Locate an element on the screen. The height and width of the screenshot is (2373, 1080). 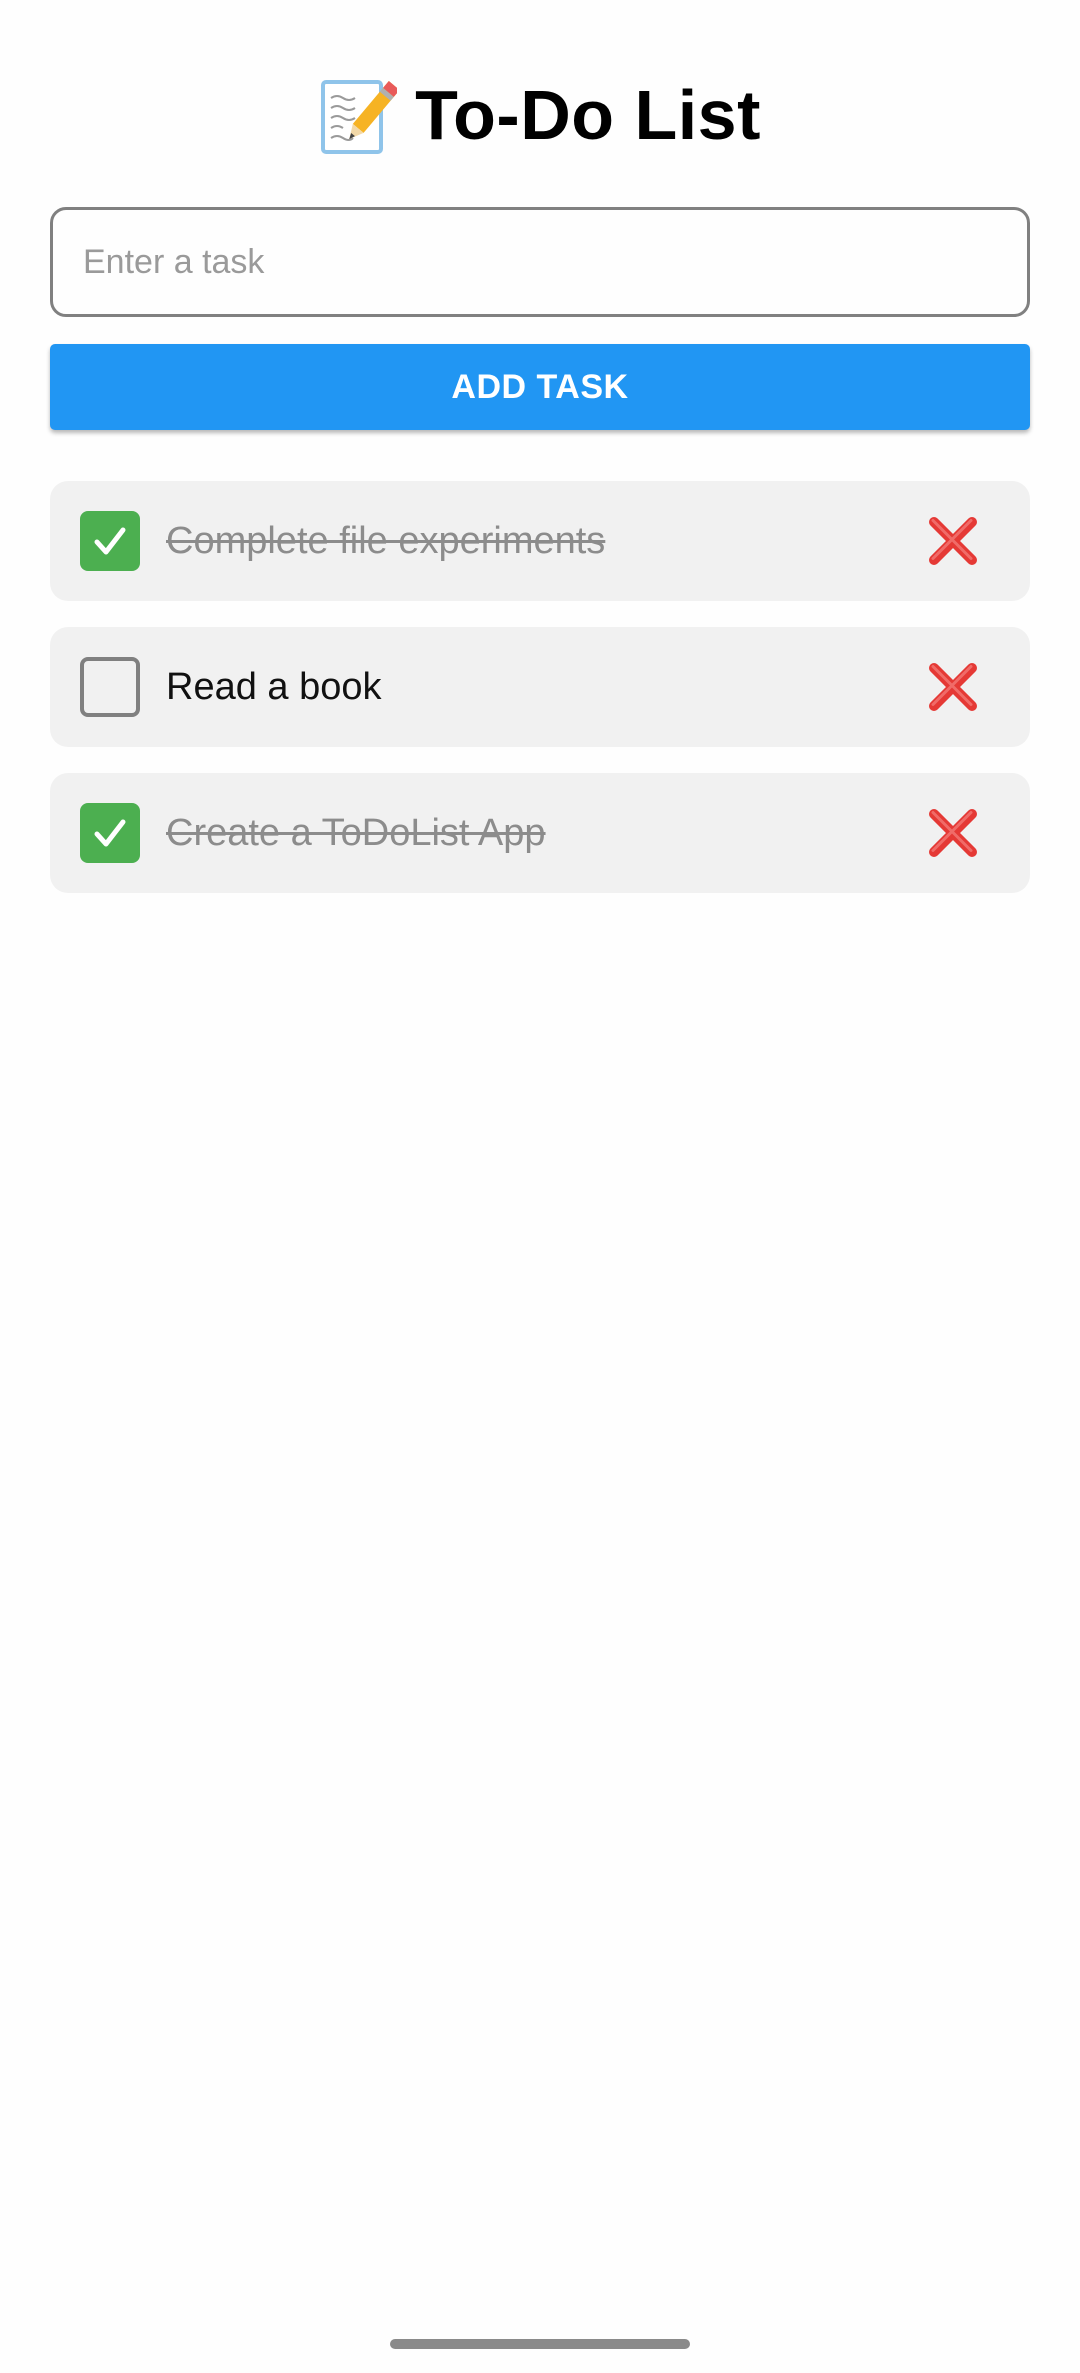
page-title: To-Do List is located at coordinates (588, 115).